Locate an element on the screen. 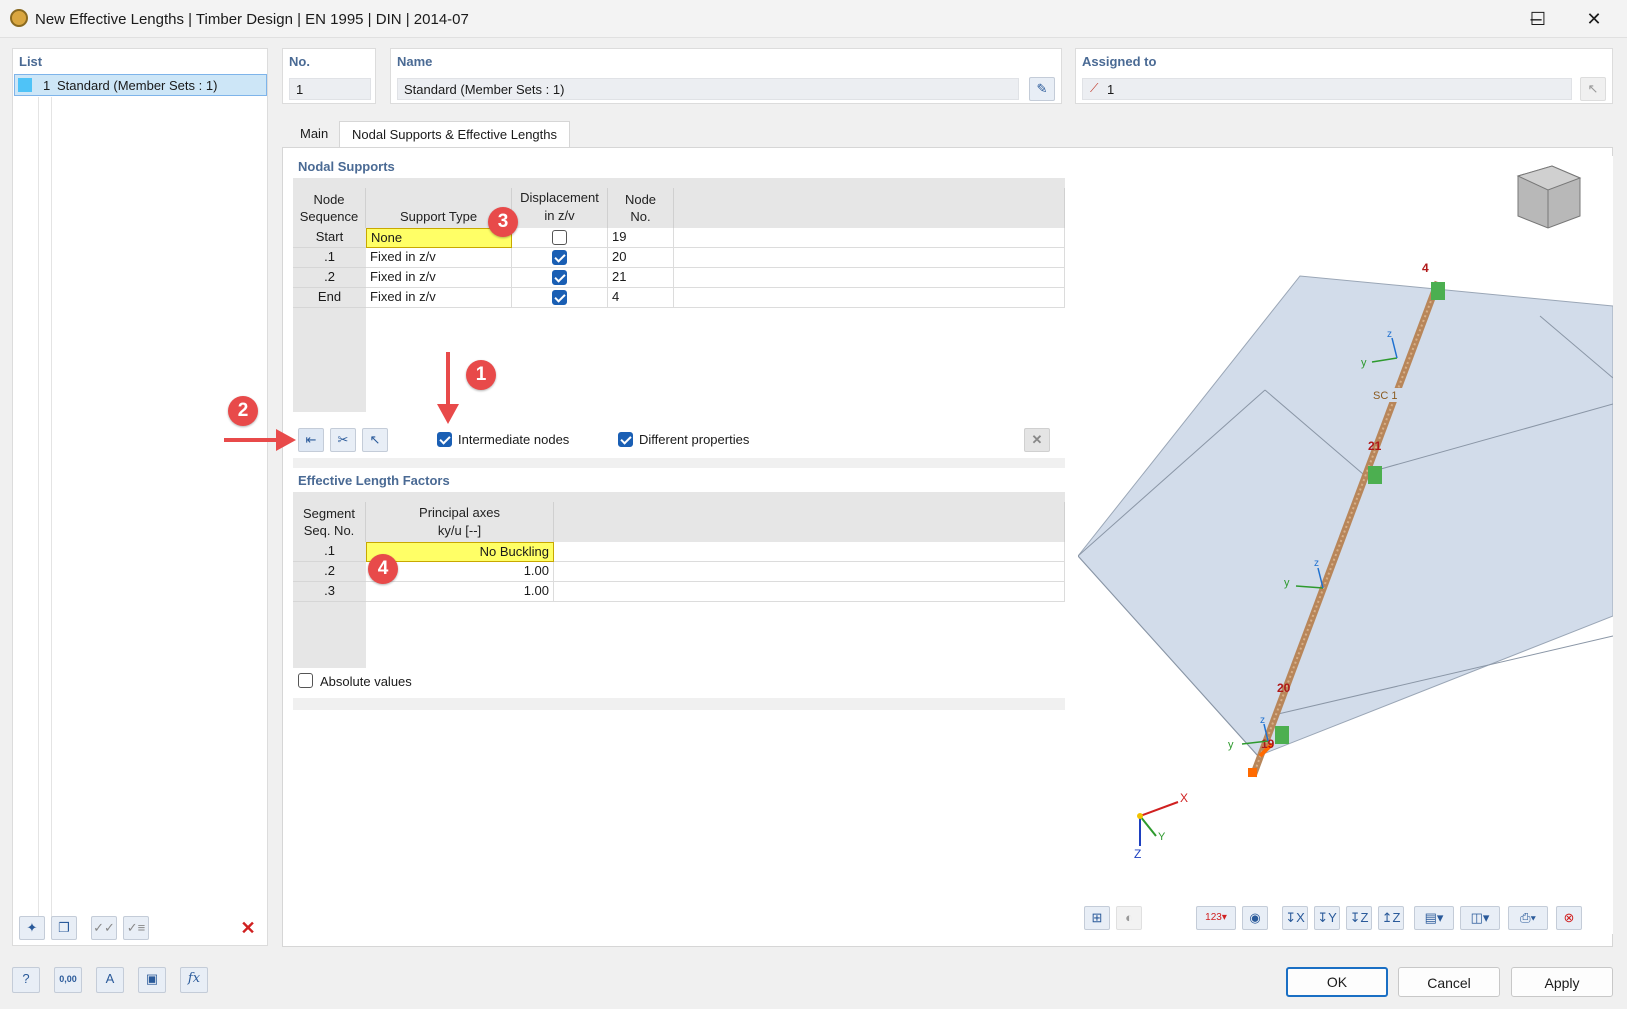 The image size is (1627, 1009). render-icon: ◐ is located at coordinates (1129, 918).